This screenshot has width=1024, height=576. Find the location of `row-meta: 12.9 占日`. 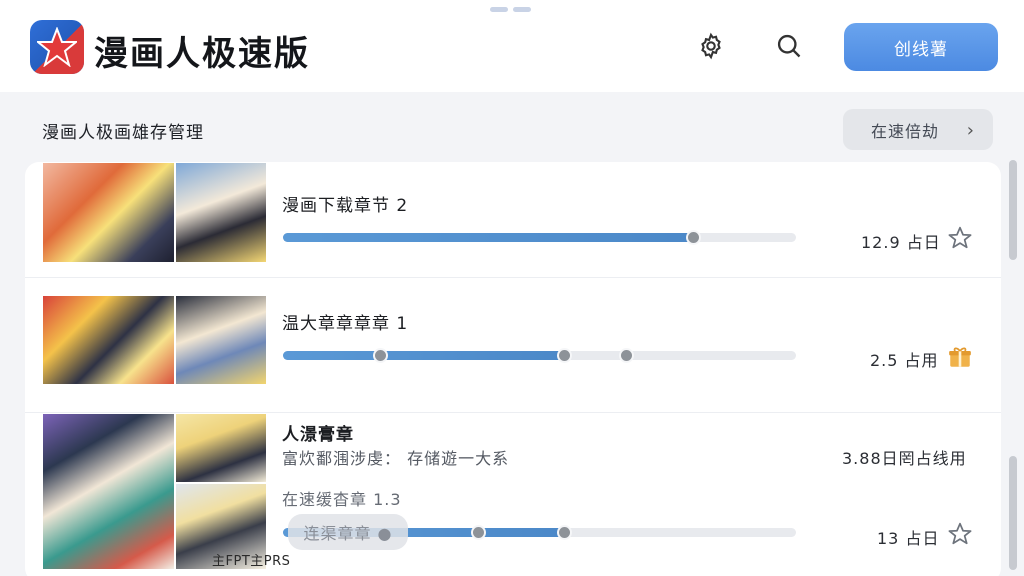

row-meta: 12.9 占日 is located at coordinates (901, 242).